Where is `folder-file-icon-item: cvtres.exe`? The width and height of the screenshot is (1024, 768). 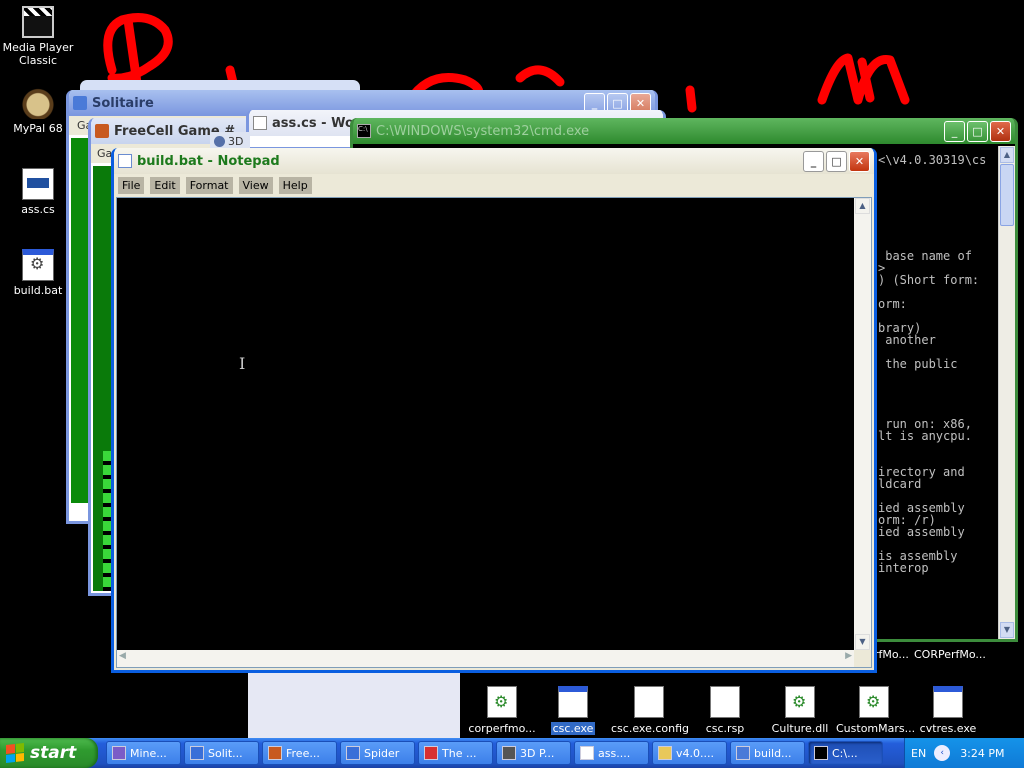
folder-file-icon-item: cvtres.exe is located at coordinates (948, 710).